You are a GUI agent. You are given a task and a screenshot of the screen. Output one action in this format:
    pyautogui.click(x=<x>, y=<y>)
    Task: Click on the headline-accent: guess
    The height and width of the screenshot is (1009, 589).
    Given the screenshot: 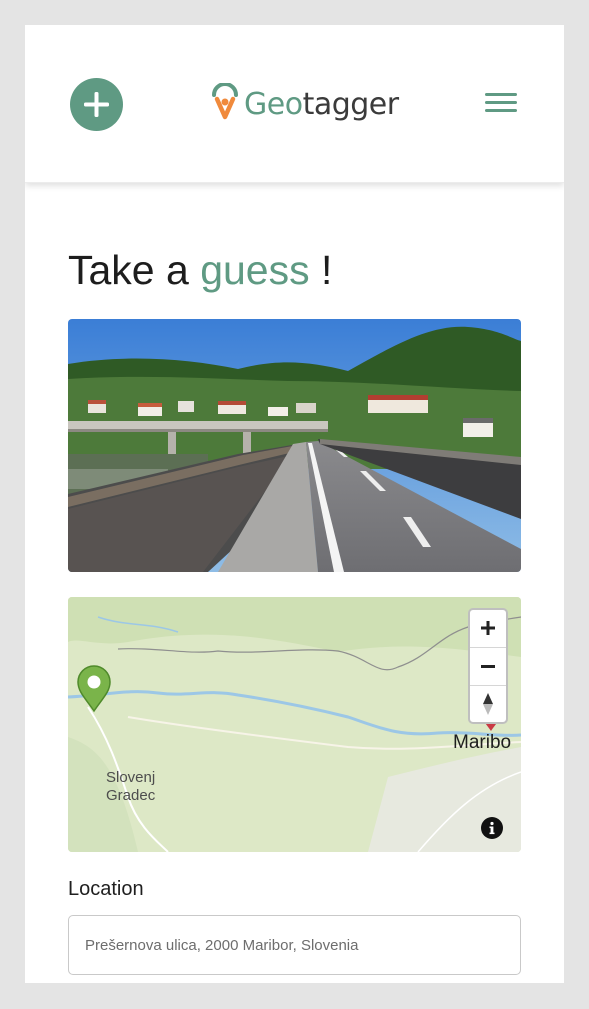 What is the action you would take?
    pyautogui.click(x=255, y=270)
    